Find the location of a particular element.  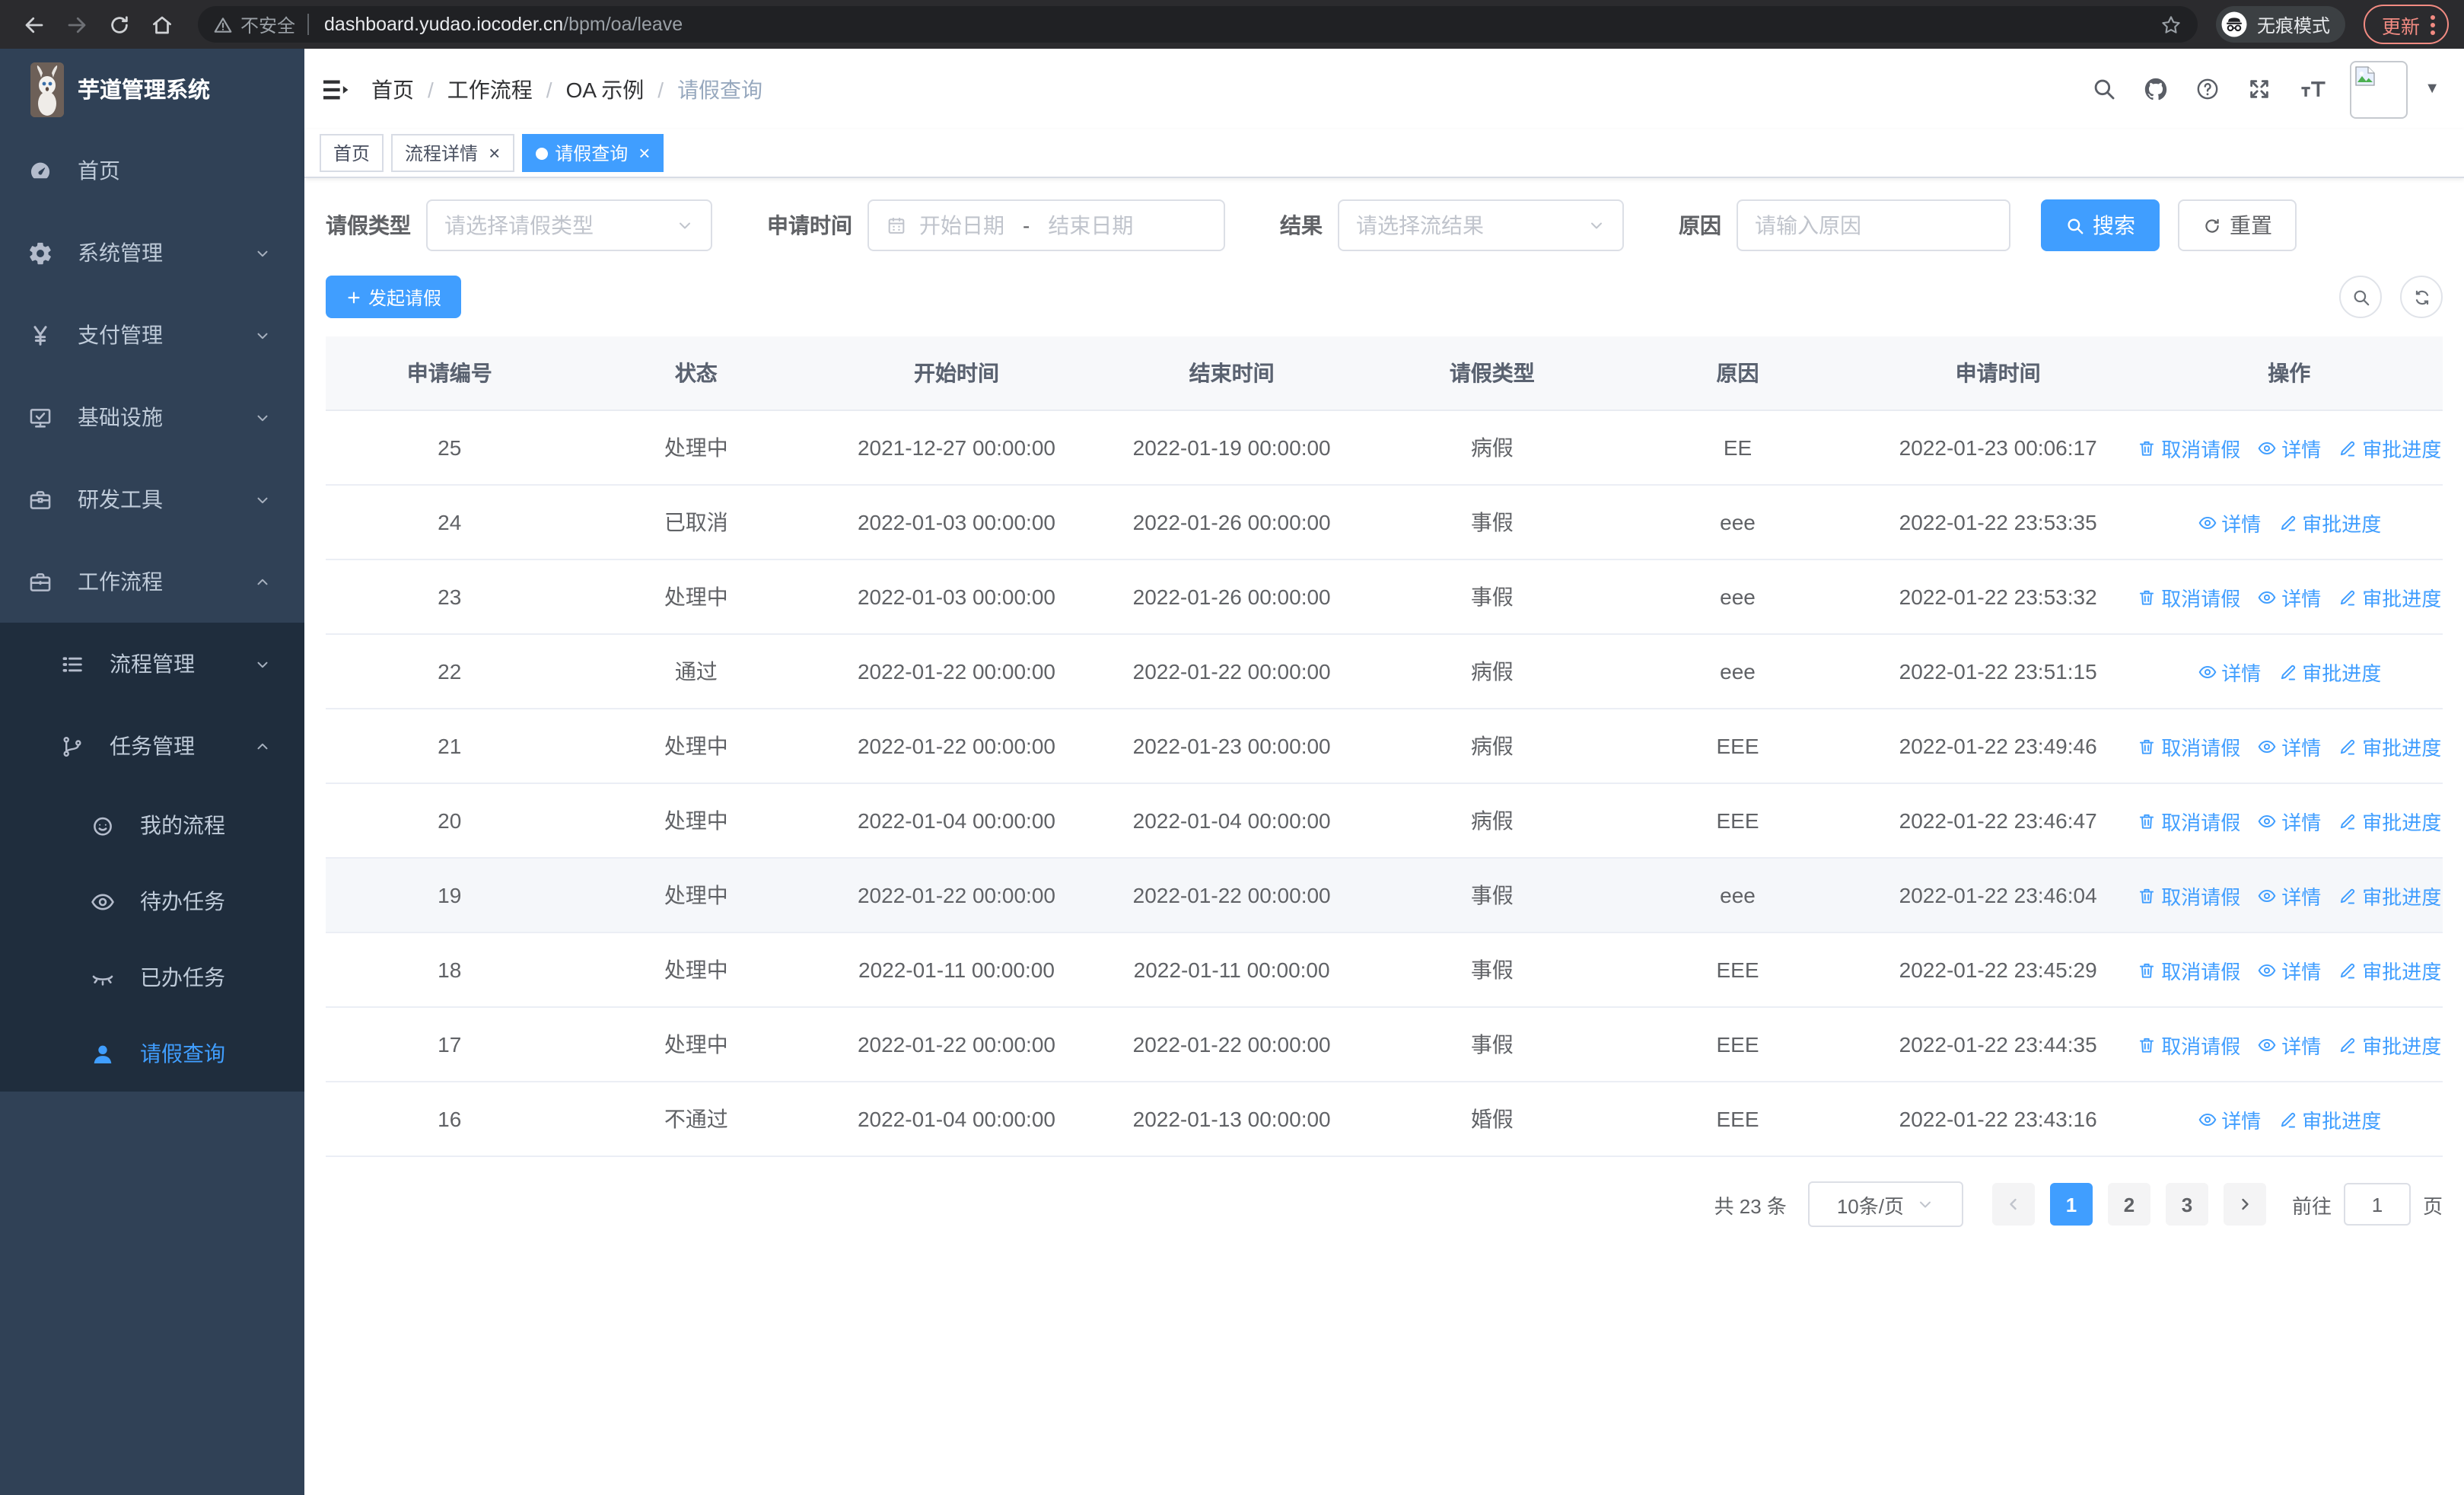

cell-end: 2022-01-19 00:00:00 is located at coordinates (1232, 448).